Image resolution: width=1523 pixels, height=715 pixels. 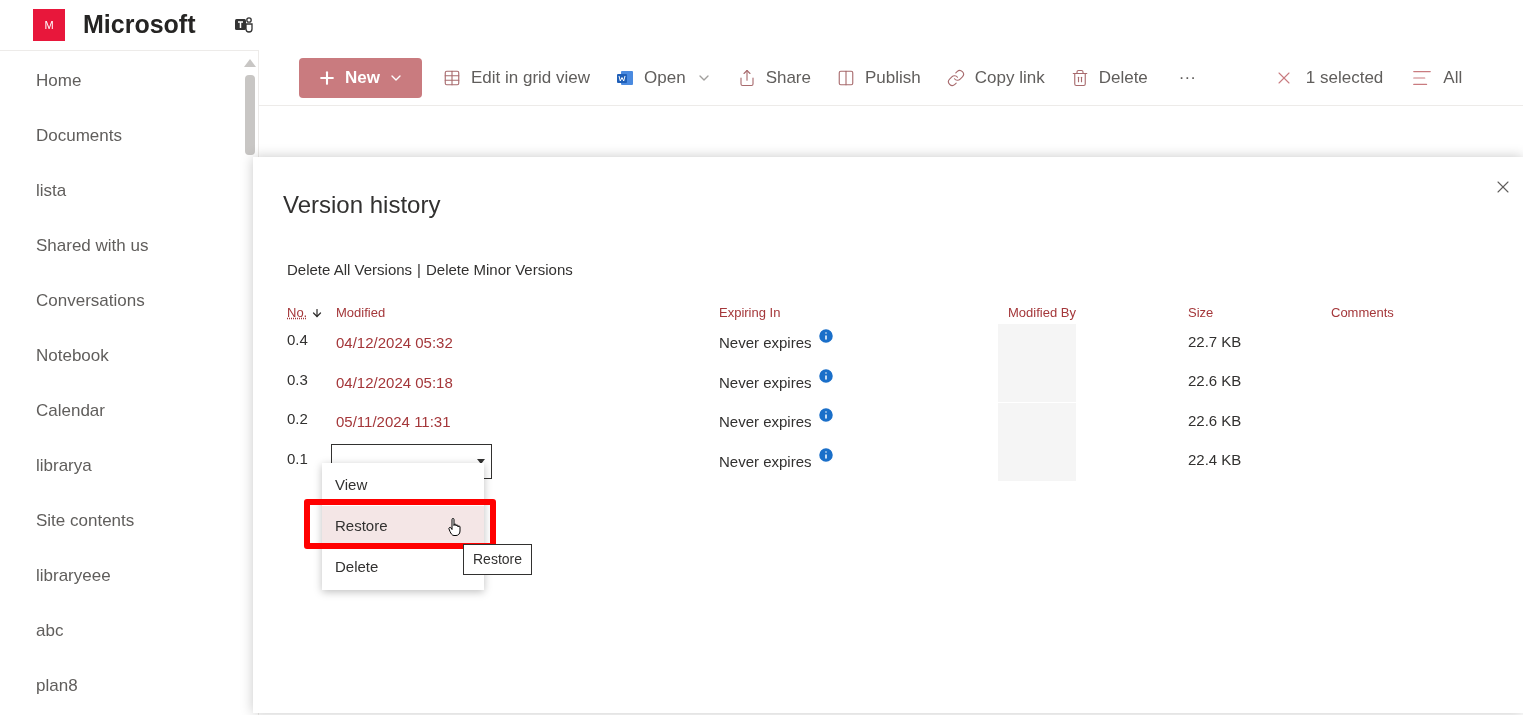 I want to click on clear-selection-button: 1 selected, so click(x=1328, y=77).